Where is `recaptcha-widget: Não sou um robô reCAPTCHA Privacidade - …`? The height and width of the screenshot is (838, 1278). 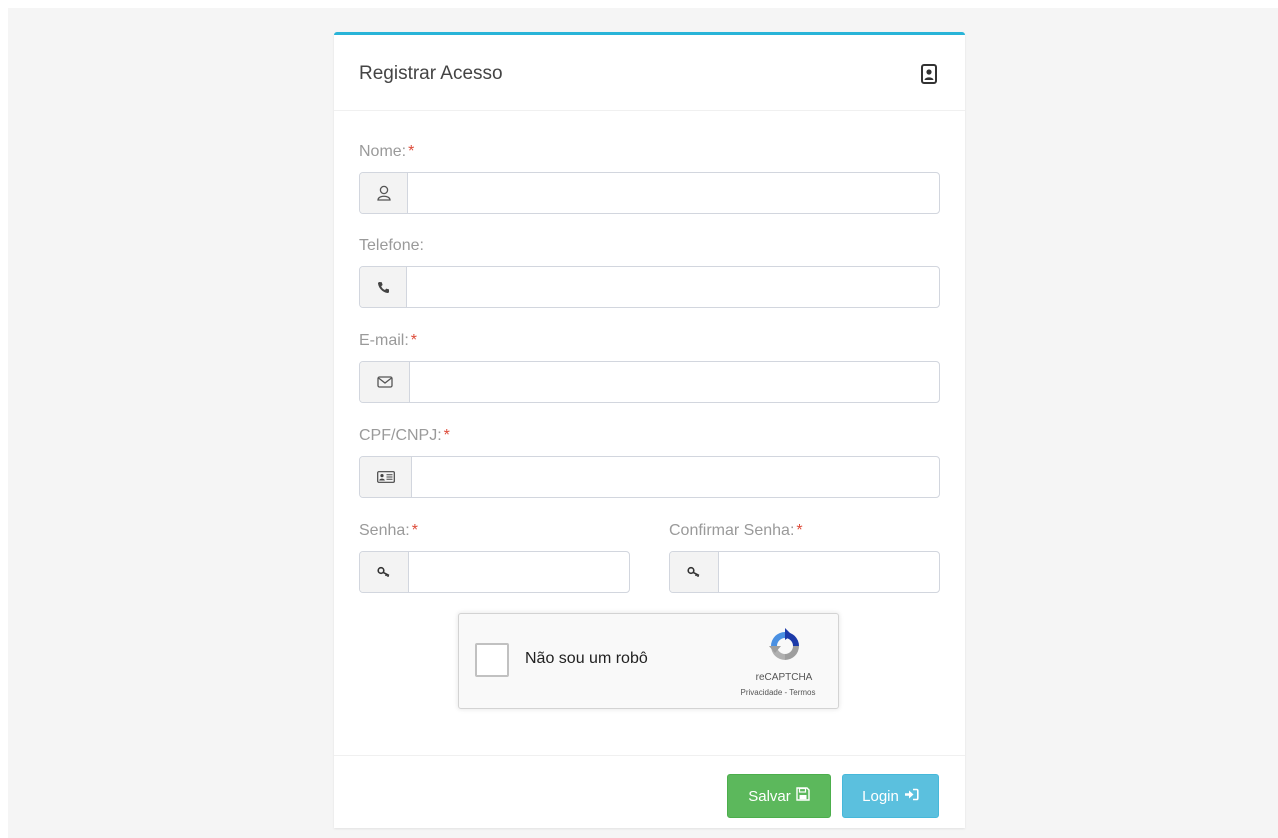
recaptcha-widget: Não sou um robô reCAPTCHA Privacidade - … is located at coordinates (648, 661).